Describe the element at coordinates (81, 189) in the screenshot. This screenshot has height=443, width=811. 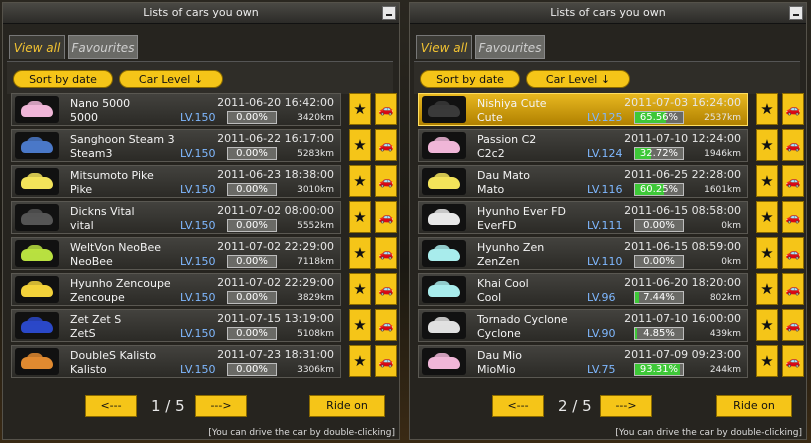
I see `car-short-name: Pike` at that location.